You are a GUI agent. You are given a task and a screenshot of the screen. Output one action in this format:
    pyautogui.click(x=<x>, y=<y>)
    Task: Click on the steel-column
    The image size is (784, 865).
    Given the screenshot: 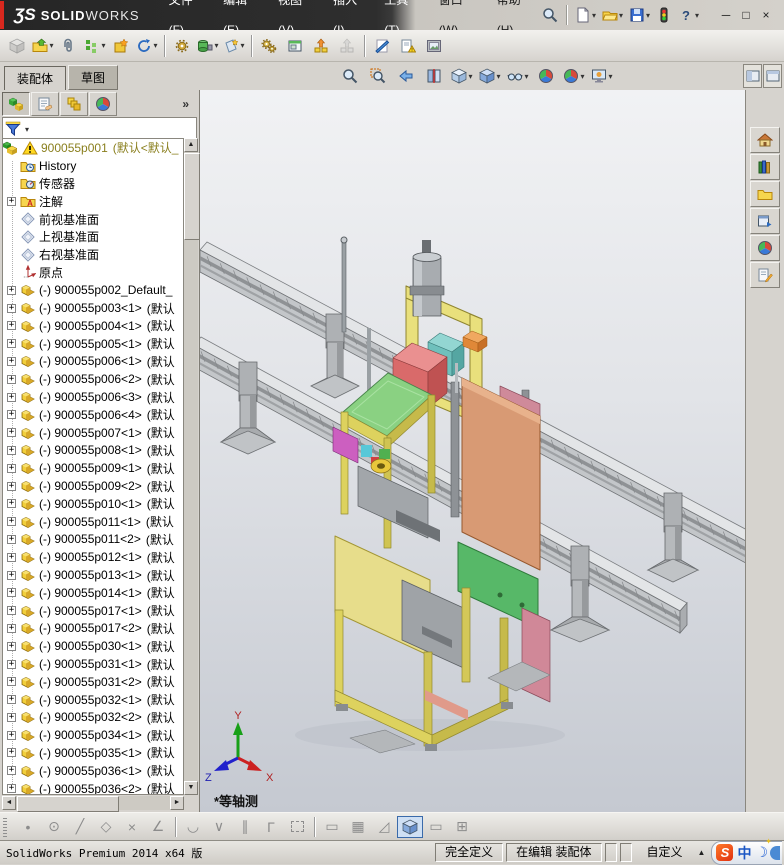 What is the action you would take?
    pyautogui.click(x=455, y=449)
    